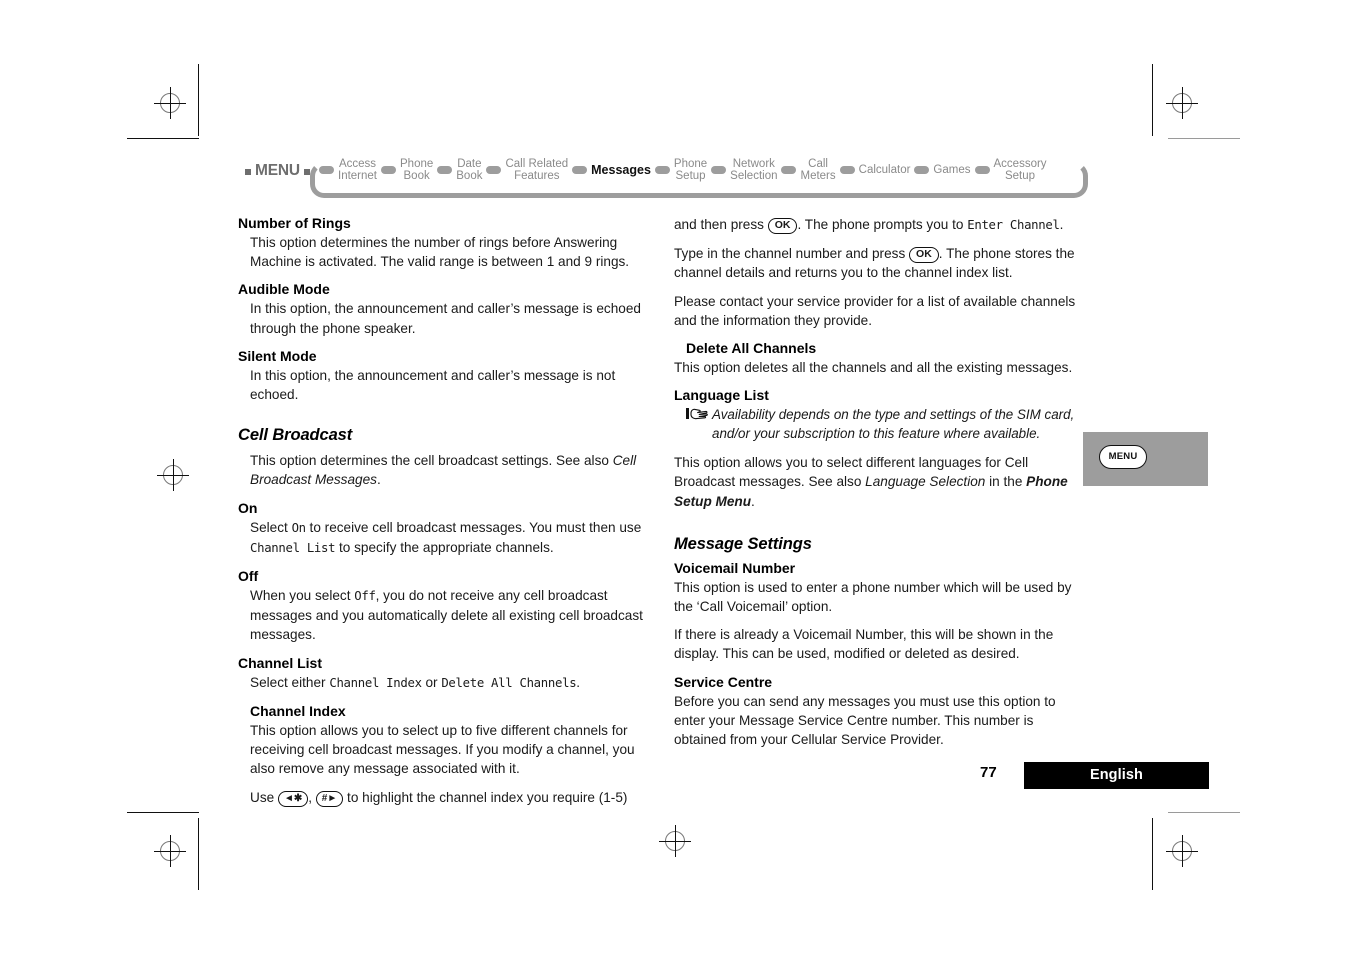 The image size is (1351, 954). I want to click on crop-mark-top-right-horizontal, so click(1204, 138).